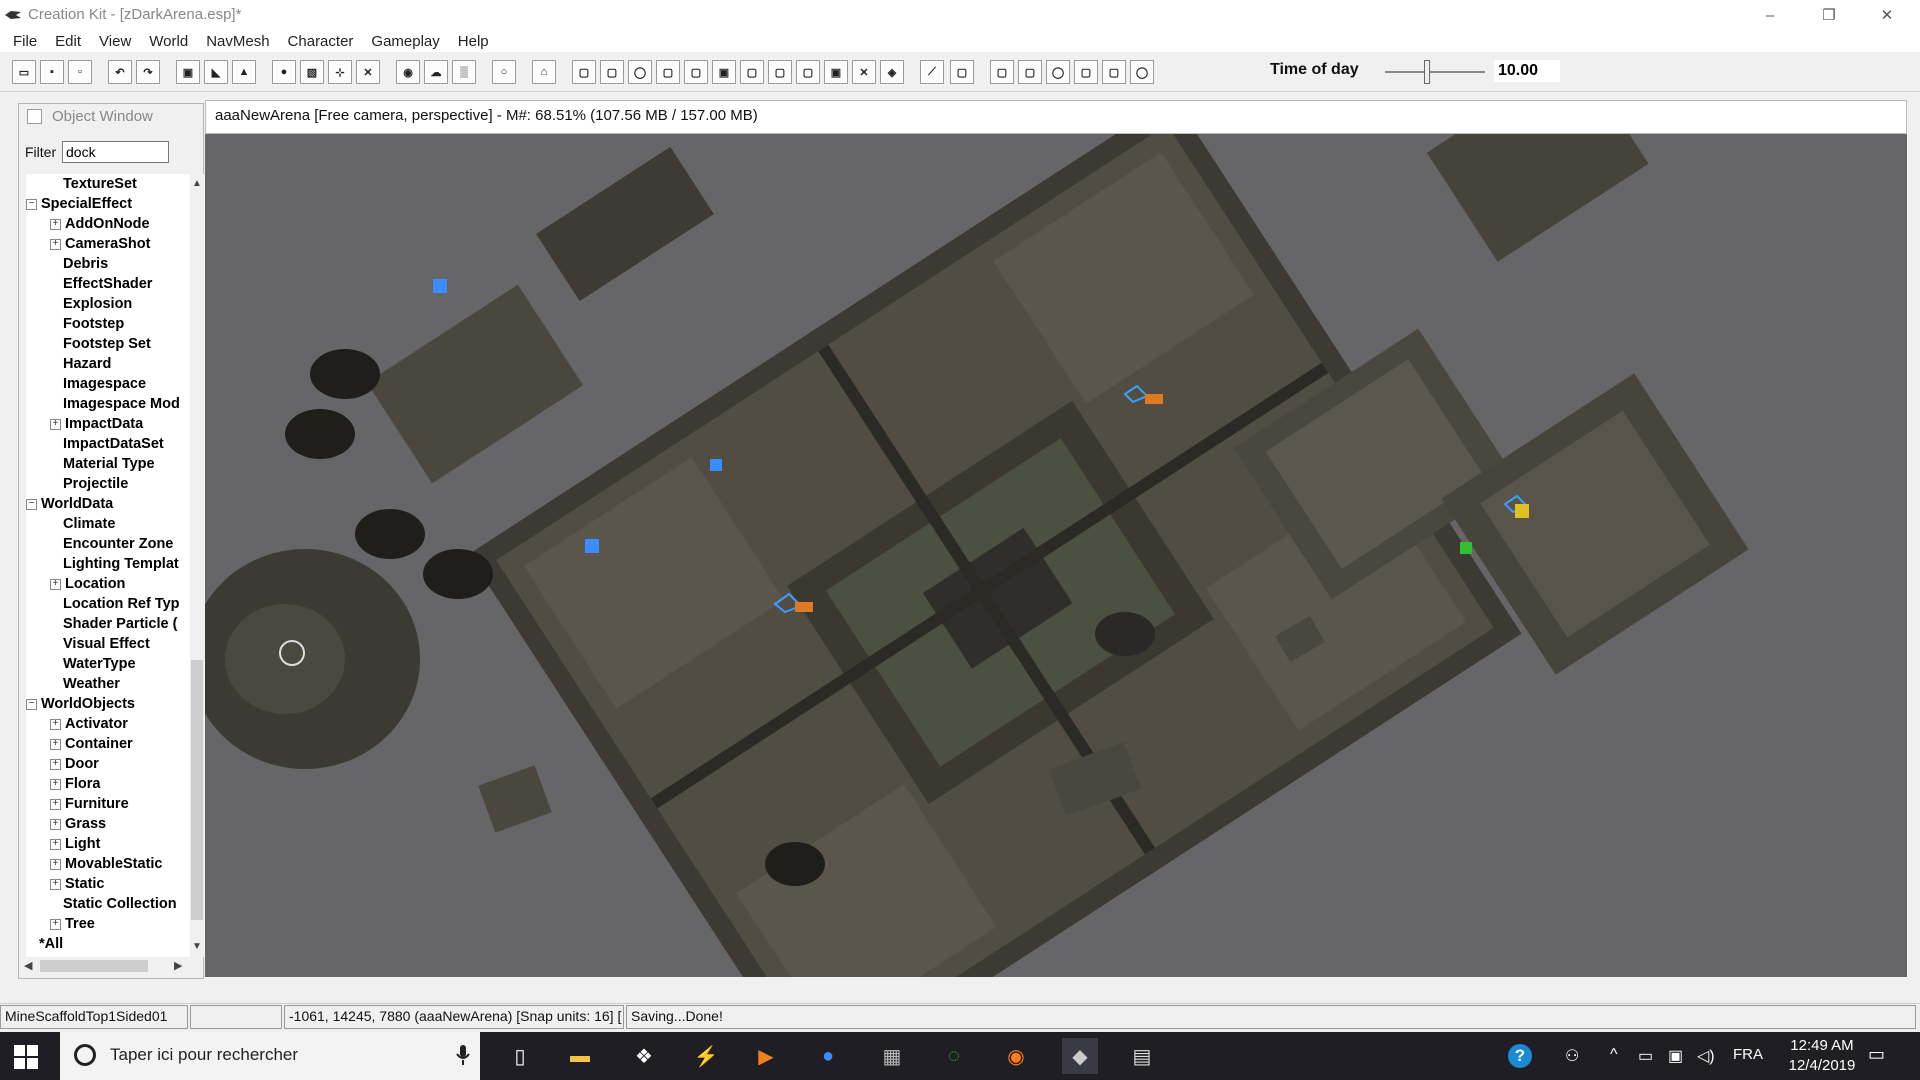 The width and height of the screenshot is (1920, 1080). What do you see at coordinates (148, 72) in the screenshot?
I see `redo-icon: ↷` at bounding box center [148, 72].